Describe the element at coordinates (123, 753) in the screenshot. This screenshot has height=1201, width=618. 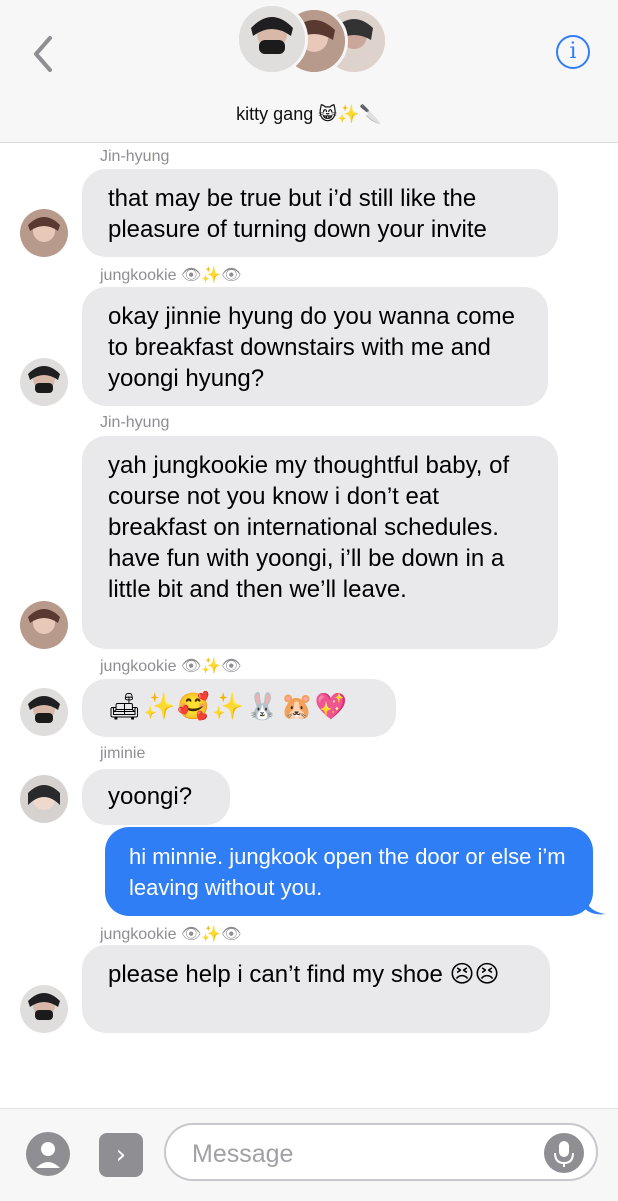
I see `sender-name: jiminie` at that location.